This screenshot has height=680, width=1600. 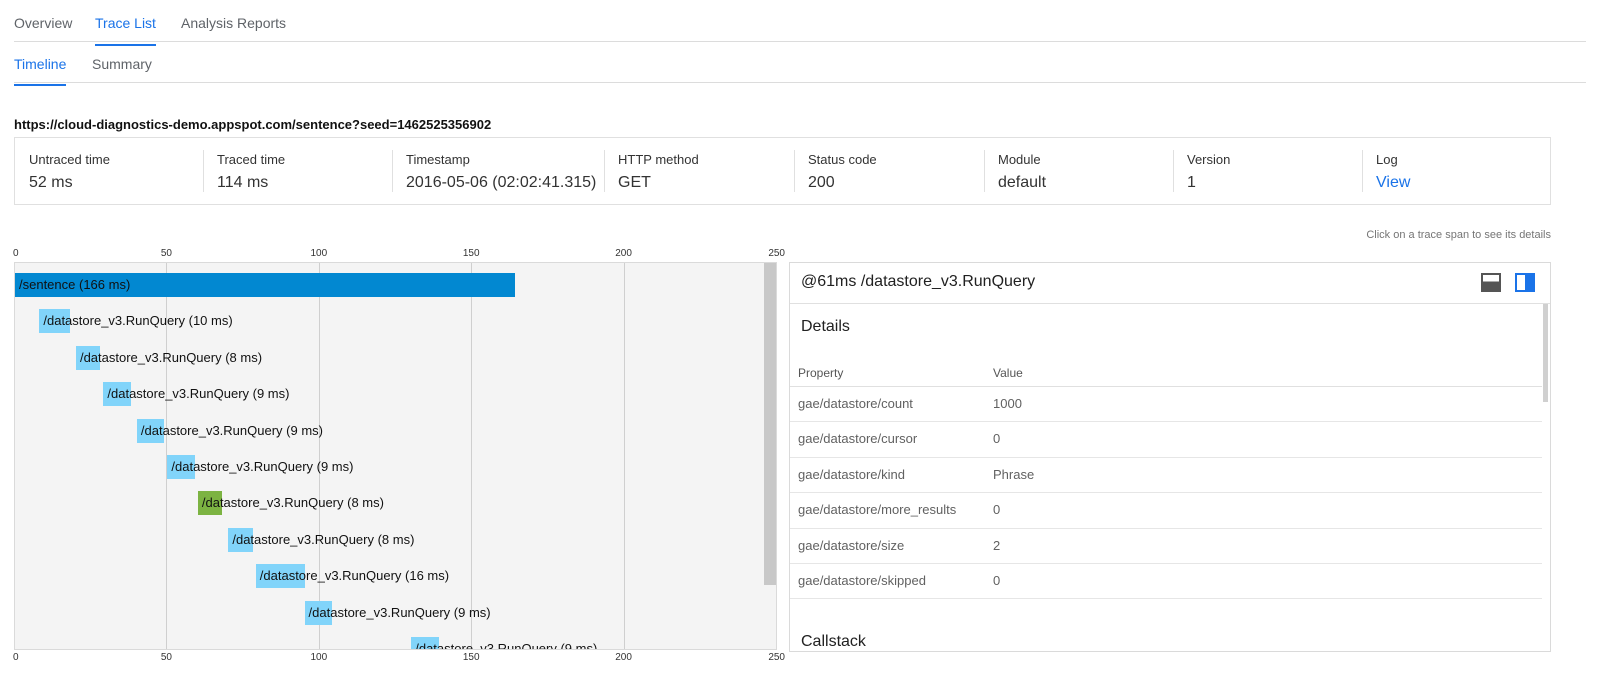 What do you see at coordinates (821, 182) in the screenshot?
I see `summary-value: 200` at bounding box center [821, 182].